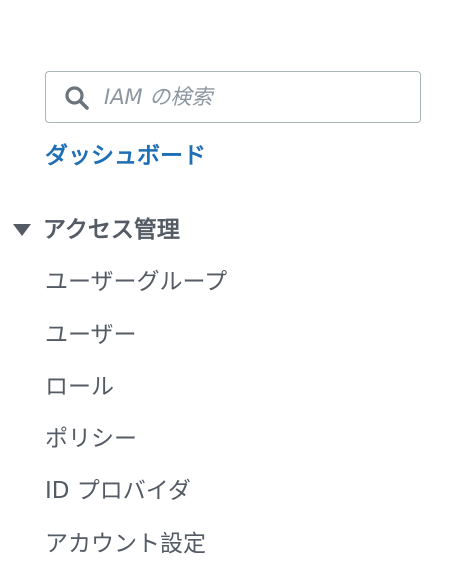 This screenshot has height=569, width=474. I want to click on search-box, so click(233, 97).